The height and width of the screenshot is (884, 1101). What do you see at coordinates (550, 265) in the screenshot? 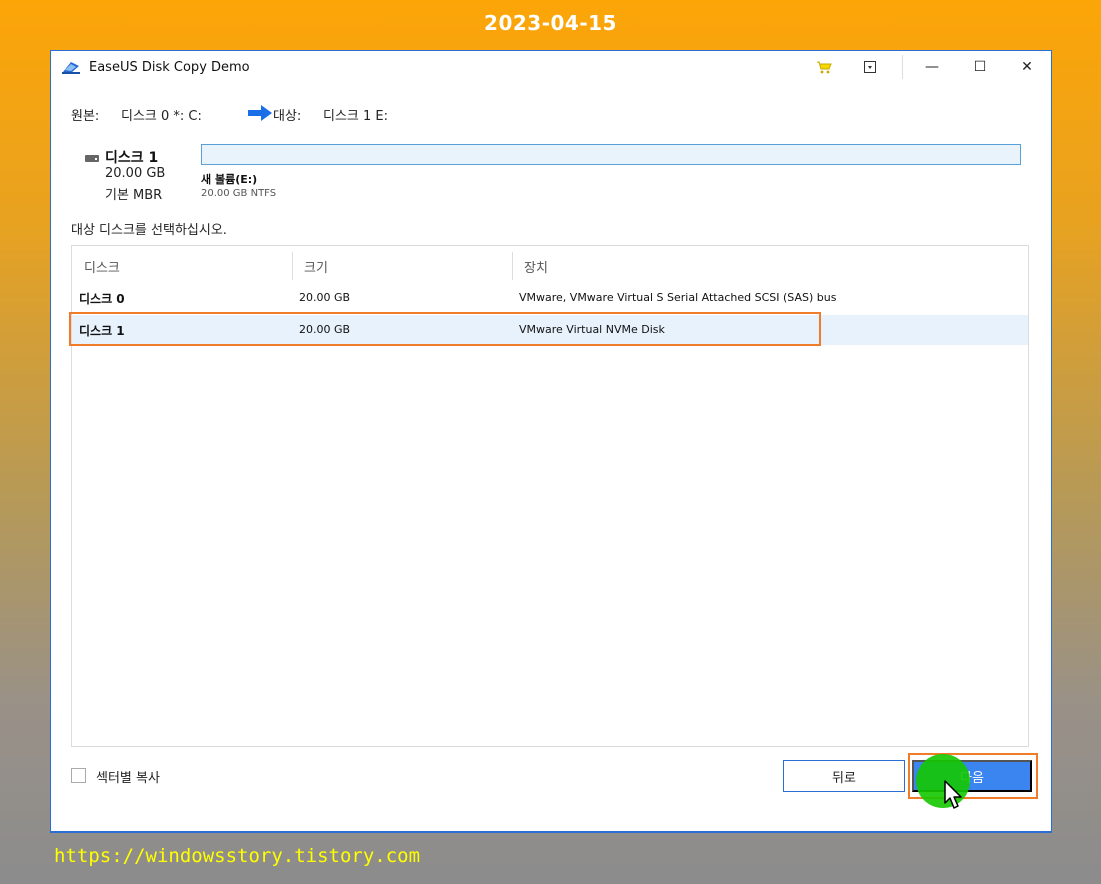
I see `table-header: 디스크 크기 장치` at bounding box center [550, 265].